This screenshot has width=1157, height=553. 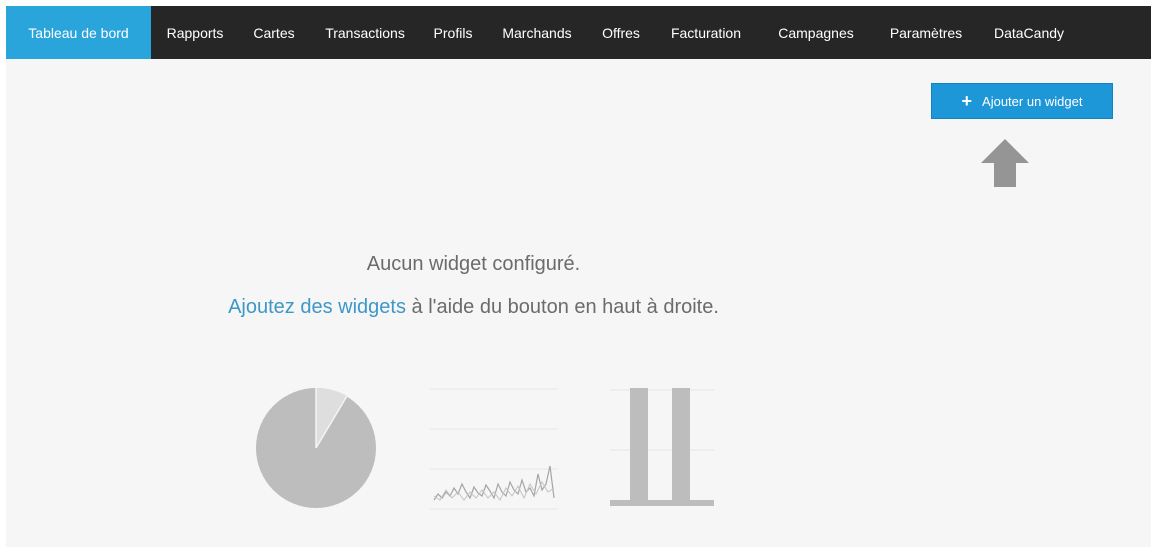 I want to click on pie-chart-illustration, so click(x=316, y=447).